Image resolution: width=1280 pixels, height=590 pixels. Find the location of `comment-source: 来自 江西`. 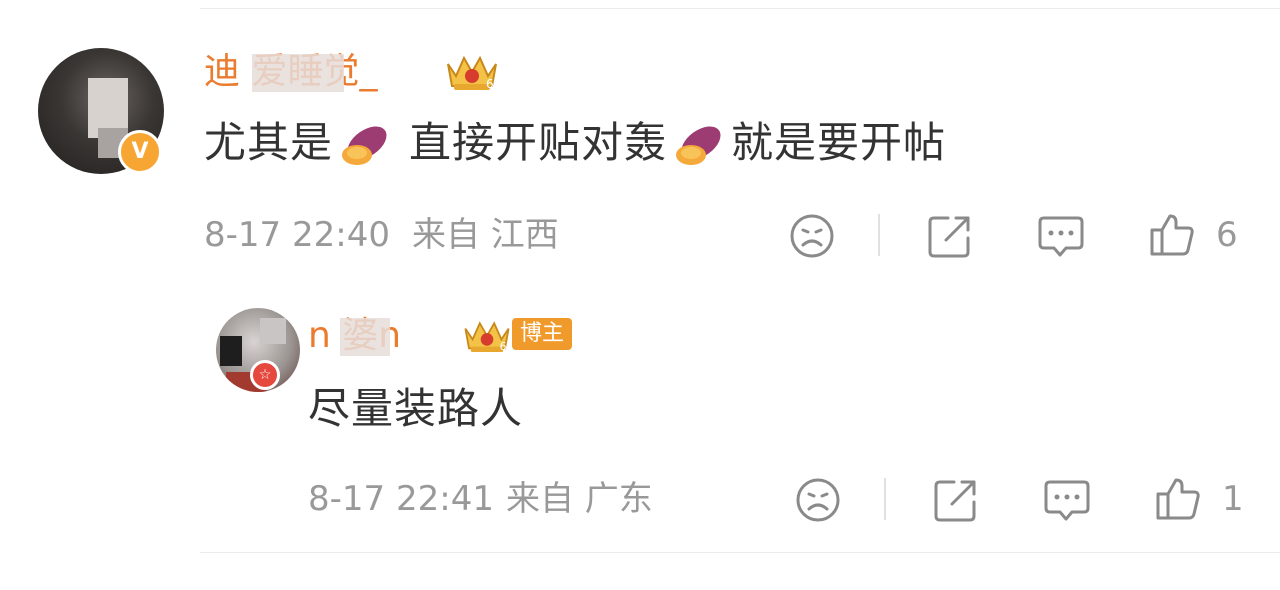

comment-source: 来自 江西 is located at coordinates (485, 235).